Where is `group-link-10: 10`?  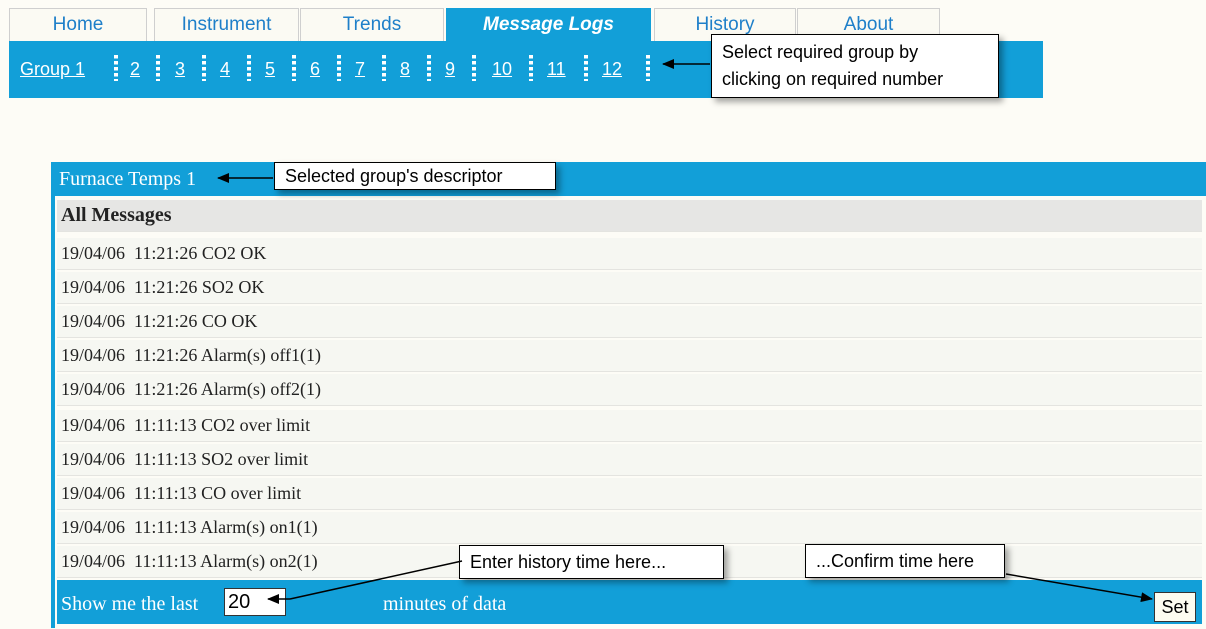
group-link-10: 10 is located at coordinates (502, 69).